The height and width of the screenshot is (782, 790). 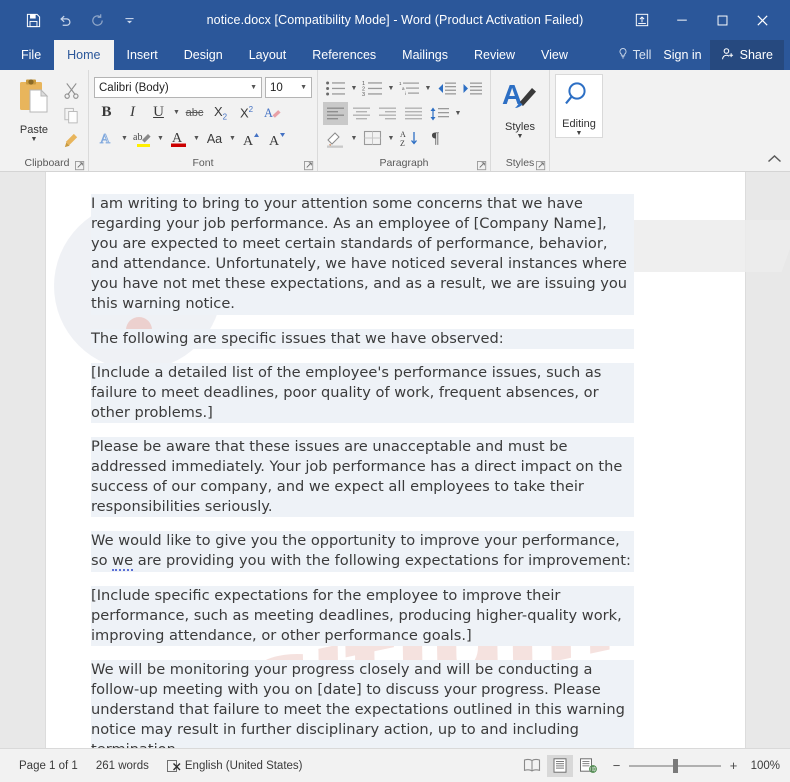 What do you see at coordinates (272, 112) in the screenshot?
I see `clear-formatting-icon: A` at bounding box center [272, 112].